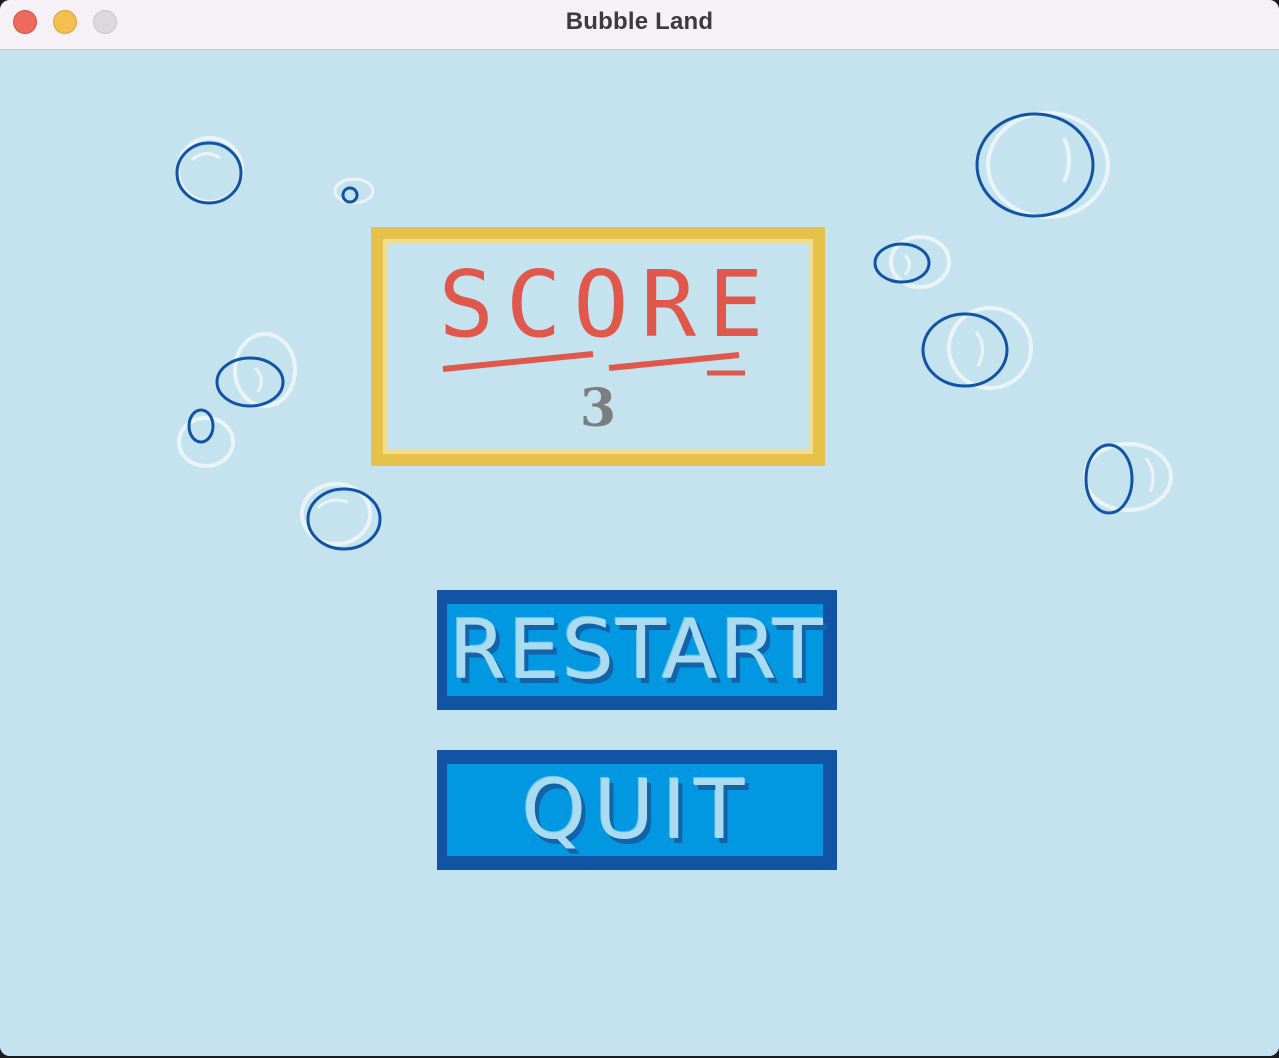 This screenshot has height=1058, width=1279. What do you see at coordinates (598, 408) in the screenshot?
I see `score-value: 3` at bounding box center [598, 408].